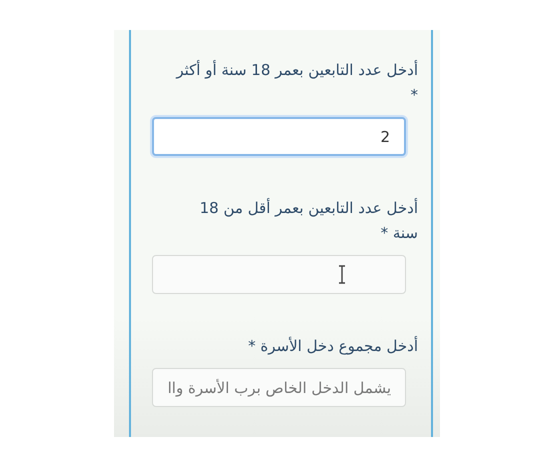 This screenshot has height=463, width=534. I want to click on input-field, so click(279, 274).